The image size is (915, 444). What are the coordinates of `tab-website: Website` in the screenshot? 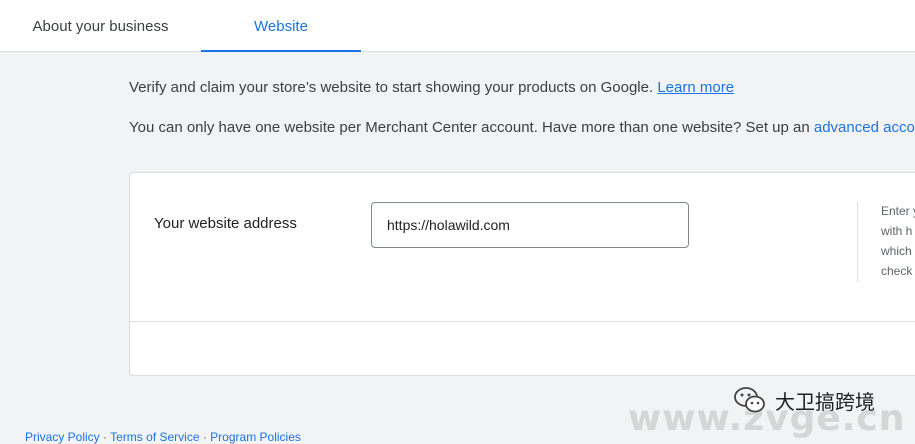 It's located at (281, 26).